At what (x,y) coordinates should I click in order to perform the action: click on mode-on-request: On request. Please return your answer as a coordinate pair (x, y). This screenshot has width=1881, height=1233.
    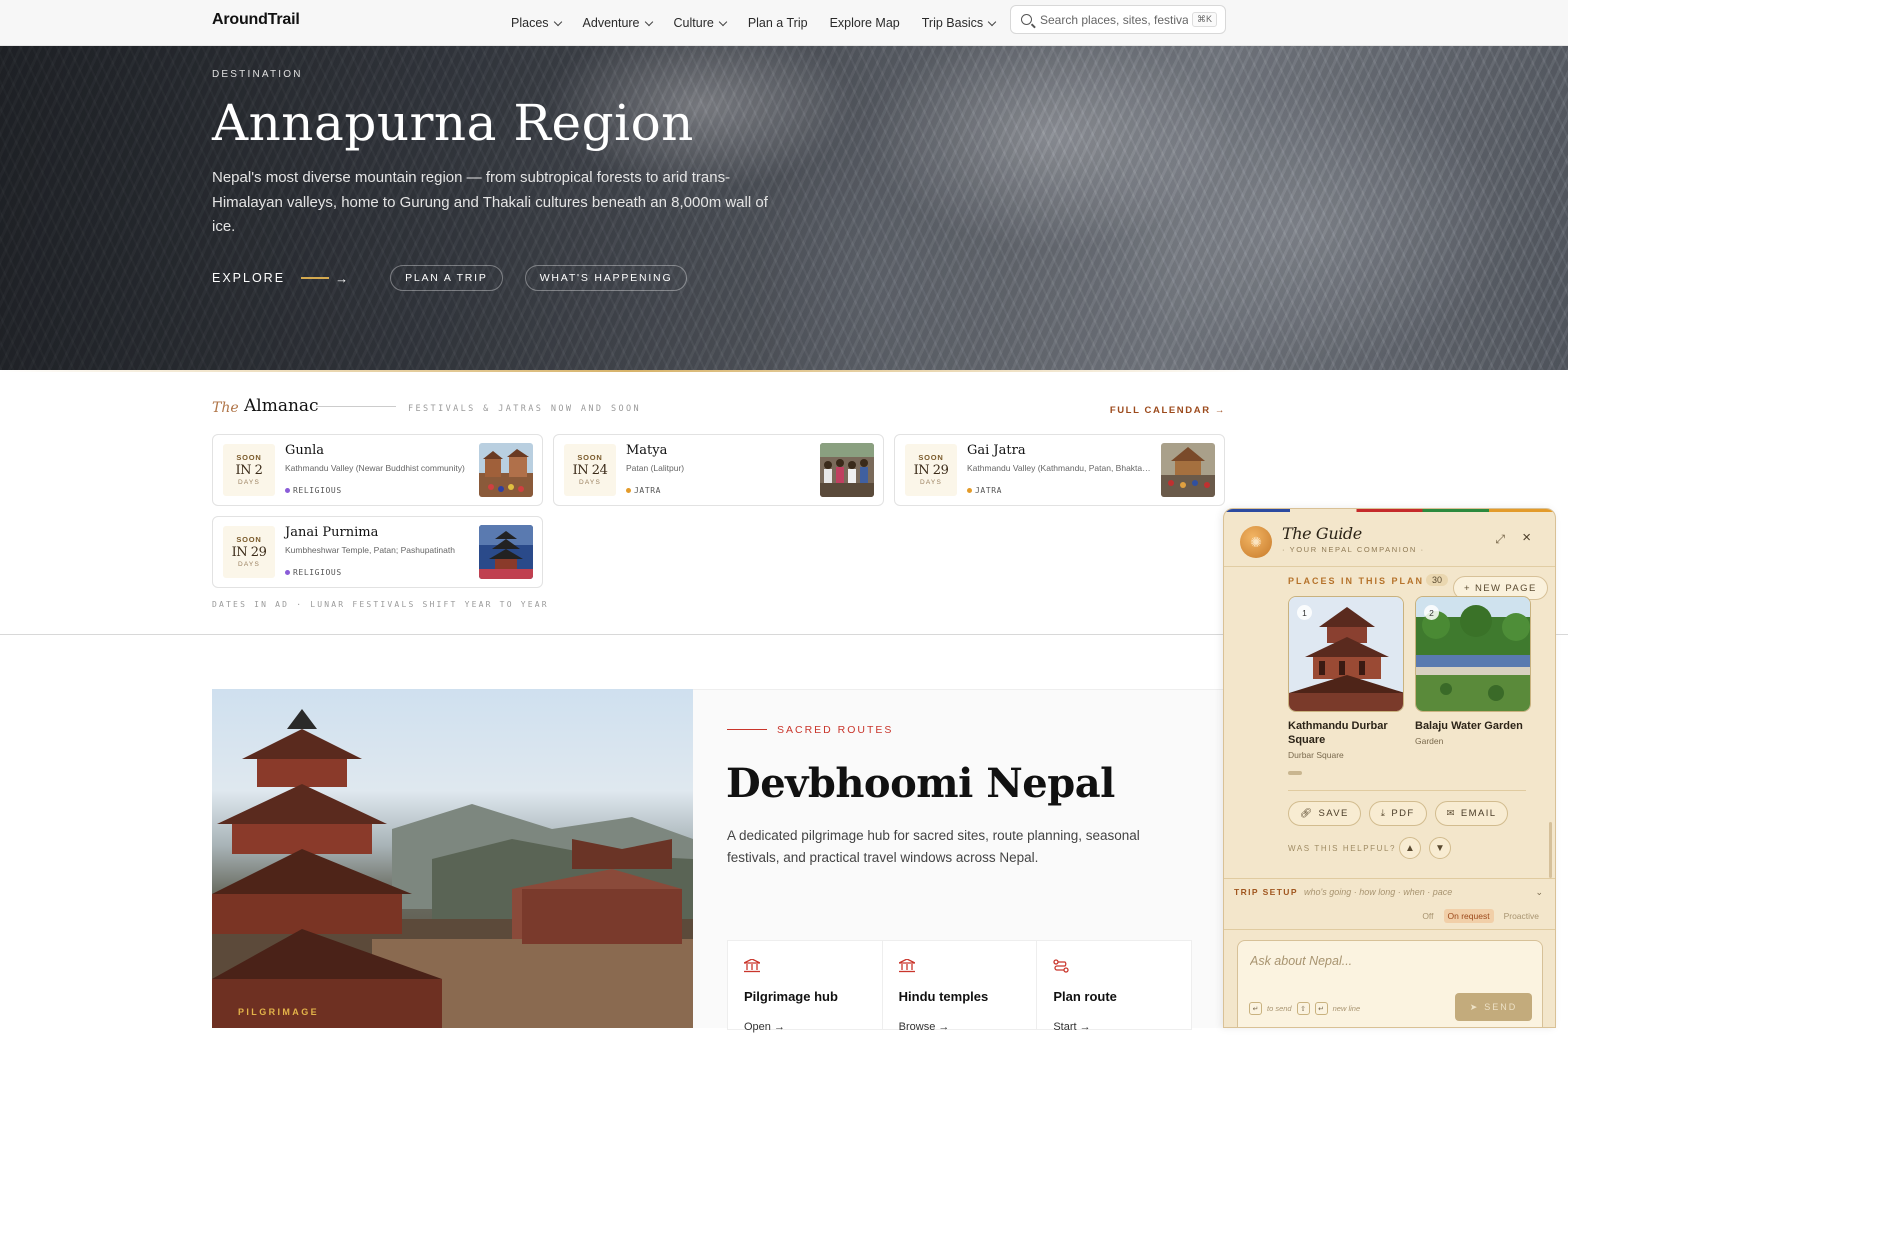
    Looking at the image, I should click on (1468, 916).